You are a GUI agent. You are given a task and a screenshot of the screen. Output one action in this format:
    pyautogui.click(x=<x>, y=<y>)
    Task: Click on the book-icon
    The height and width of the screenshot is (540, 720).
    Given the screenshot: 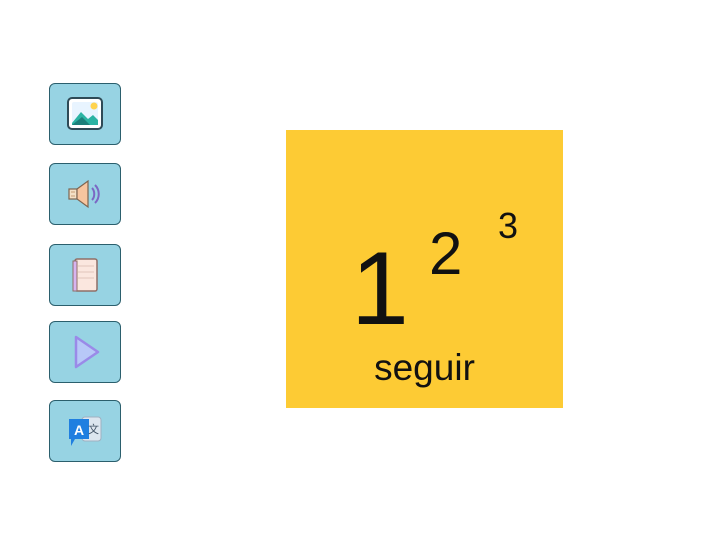 What is the action you would take?
    pyautogui.click(x=85, y=275)
    